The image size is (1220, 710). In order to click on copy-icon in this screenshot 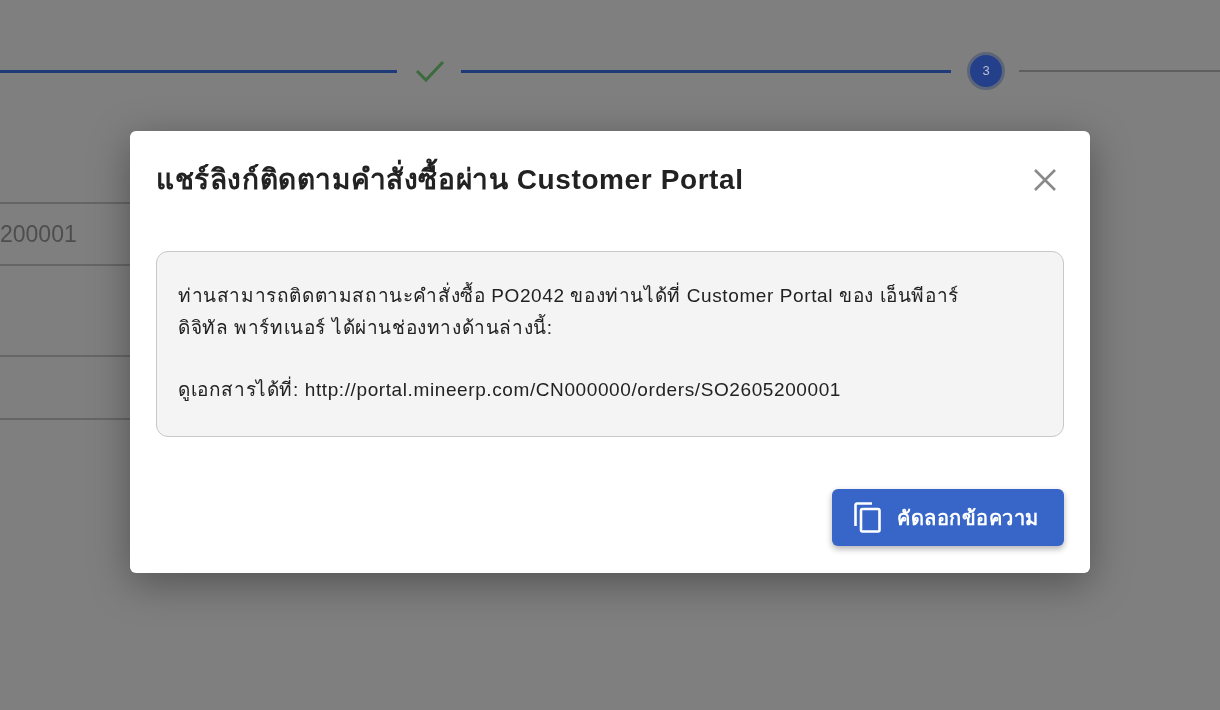, I will do `click(867, 517)`.